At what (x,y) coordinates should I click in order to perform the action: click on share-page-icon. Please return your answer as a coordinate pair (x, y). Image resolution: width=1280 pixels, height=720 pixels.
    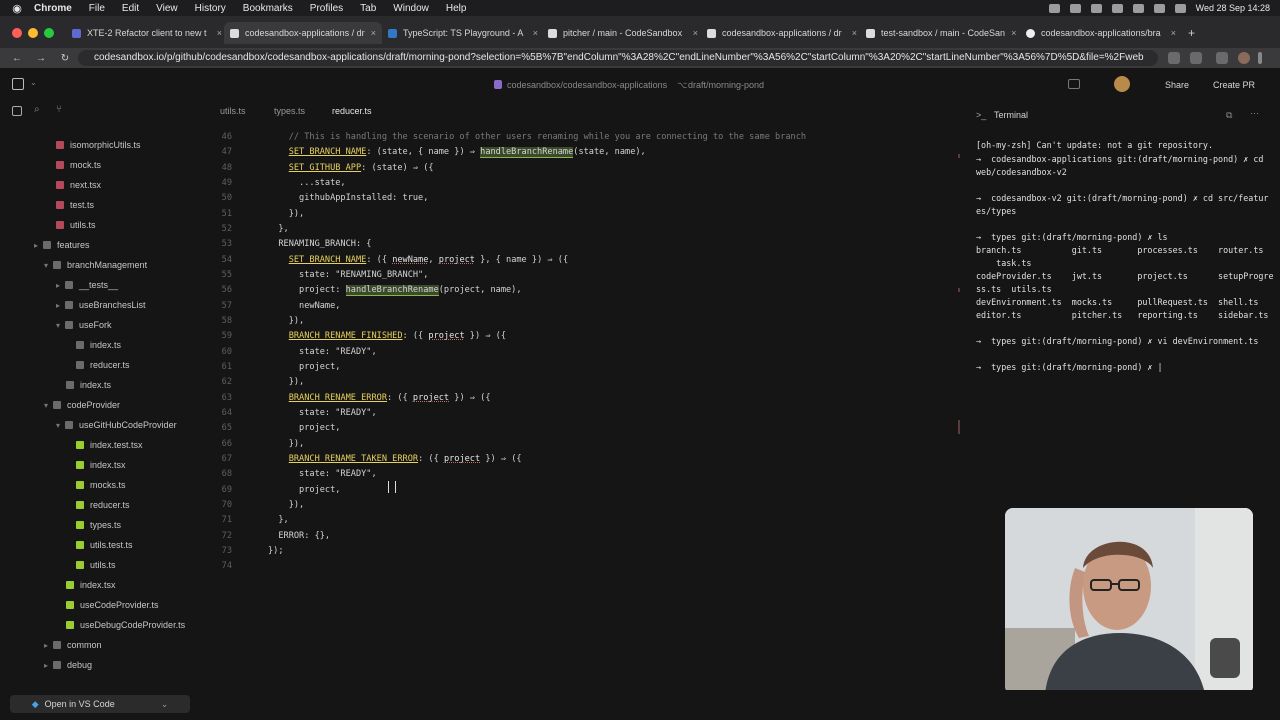
    Looking at the image, I should click on (1174, 58).